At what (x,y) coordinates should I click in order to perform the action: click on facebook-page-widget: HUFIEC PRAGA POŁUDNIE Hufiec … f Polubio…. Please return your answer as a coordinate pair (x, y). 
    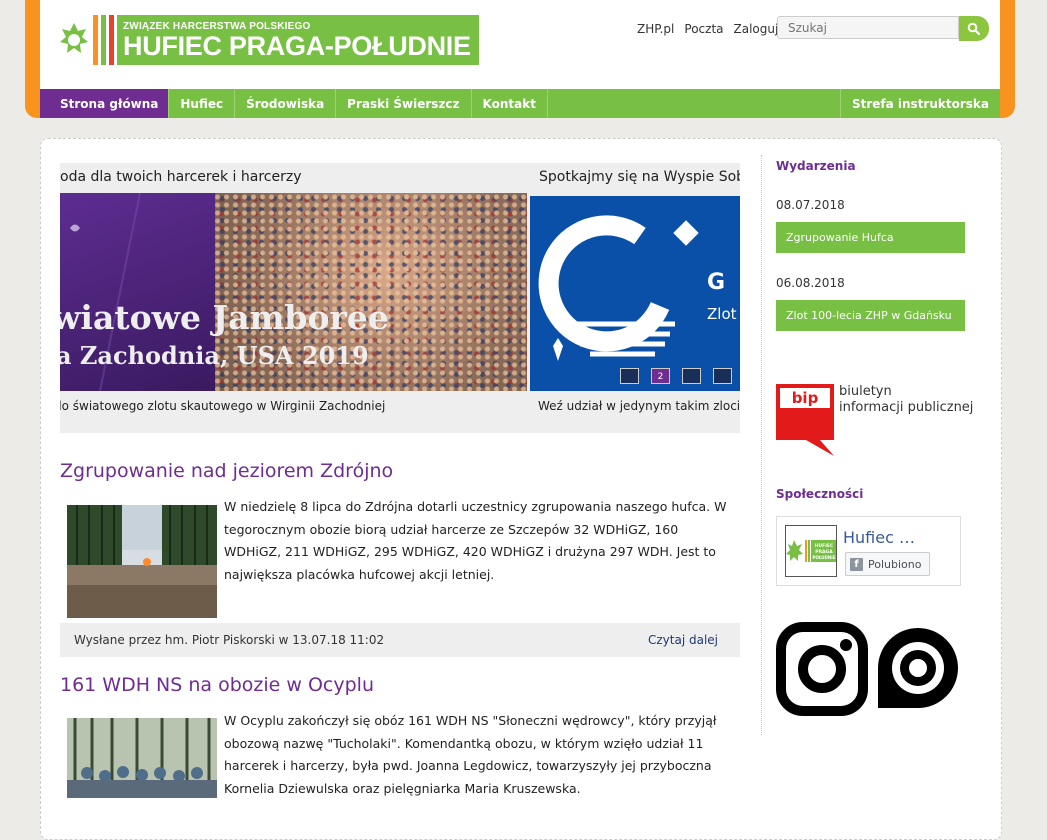
    Looking at the image, I should click on (868, 551).